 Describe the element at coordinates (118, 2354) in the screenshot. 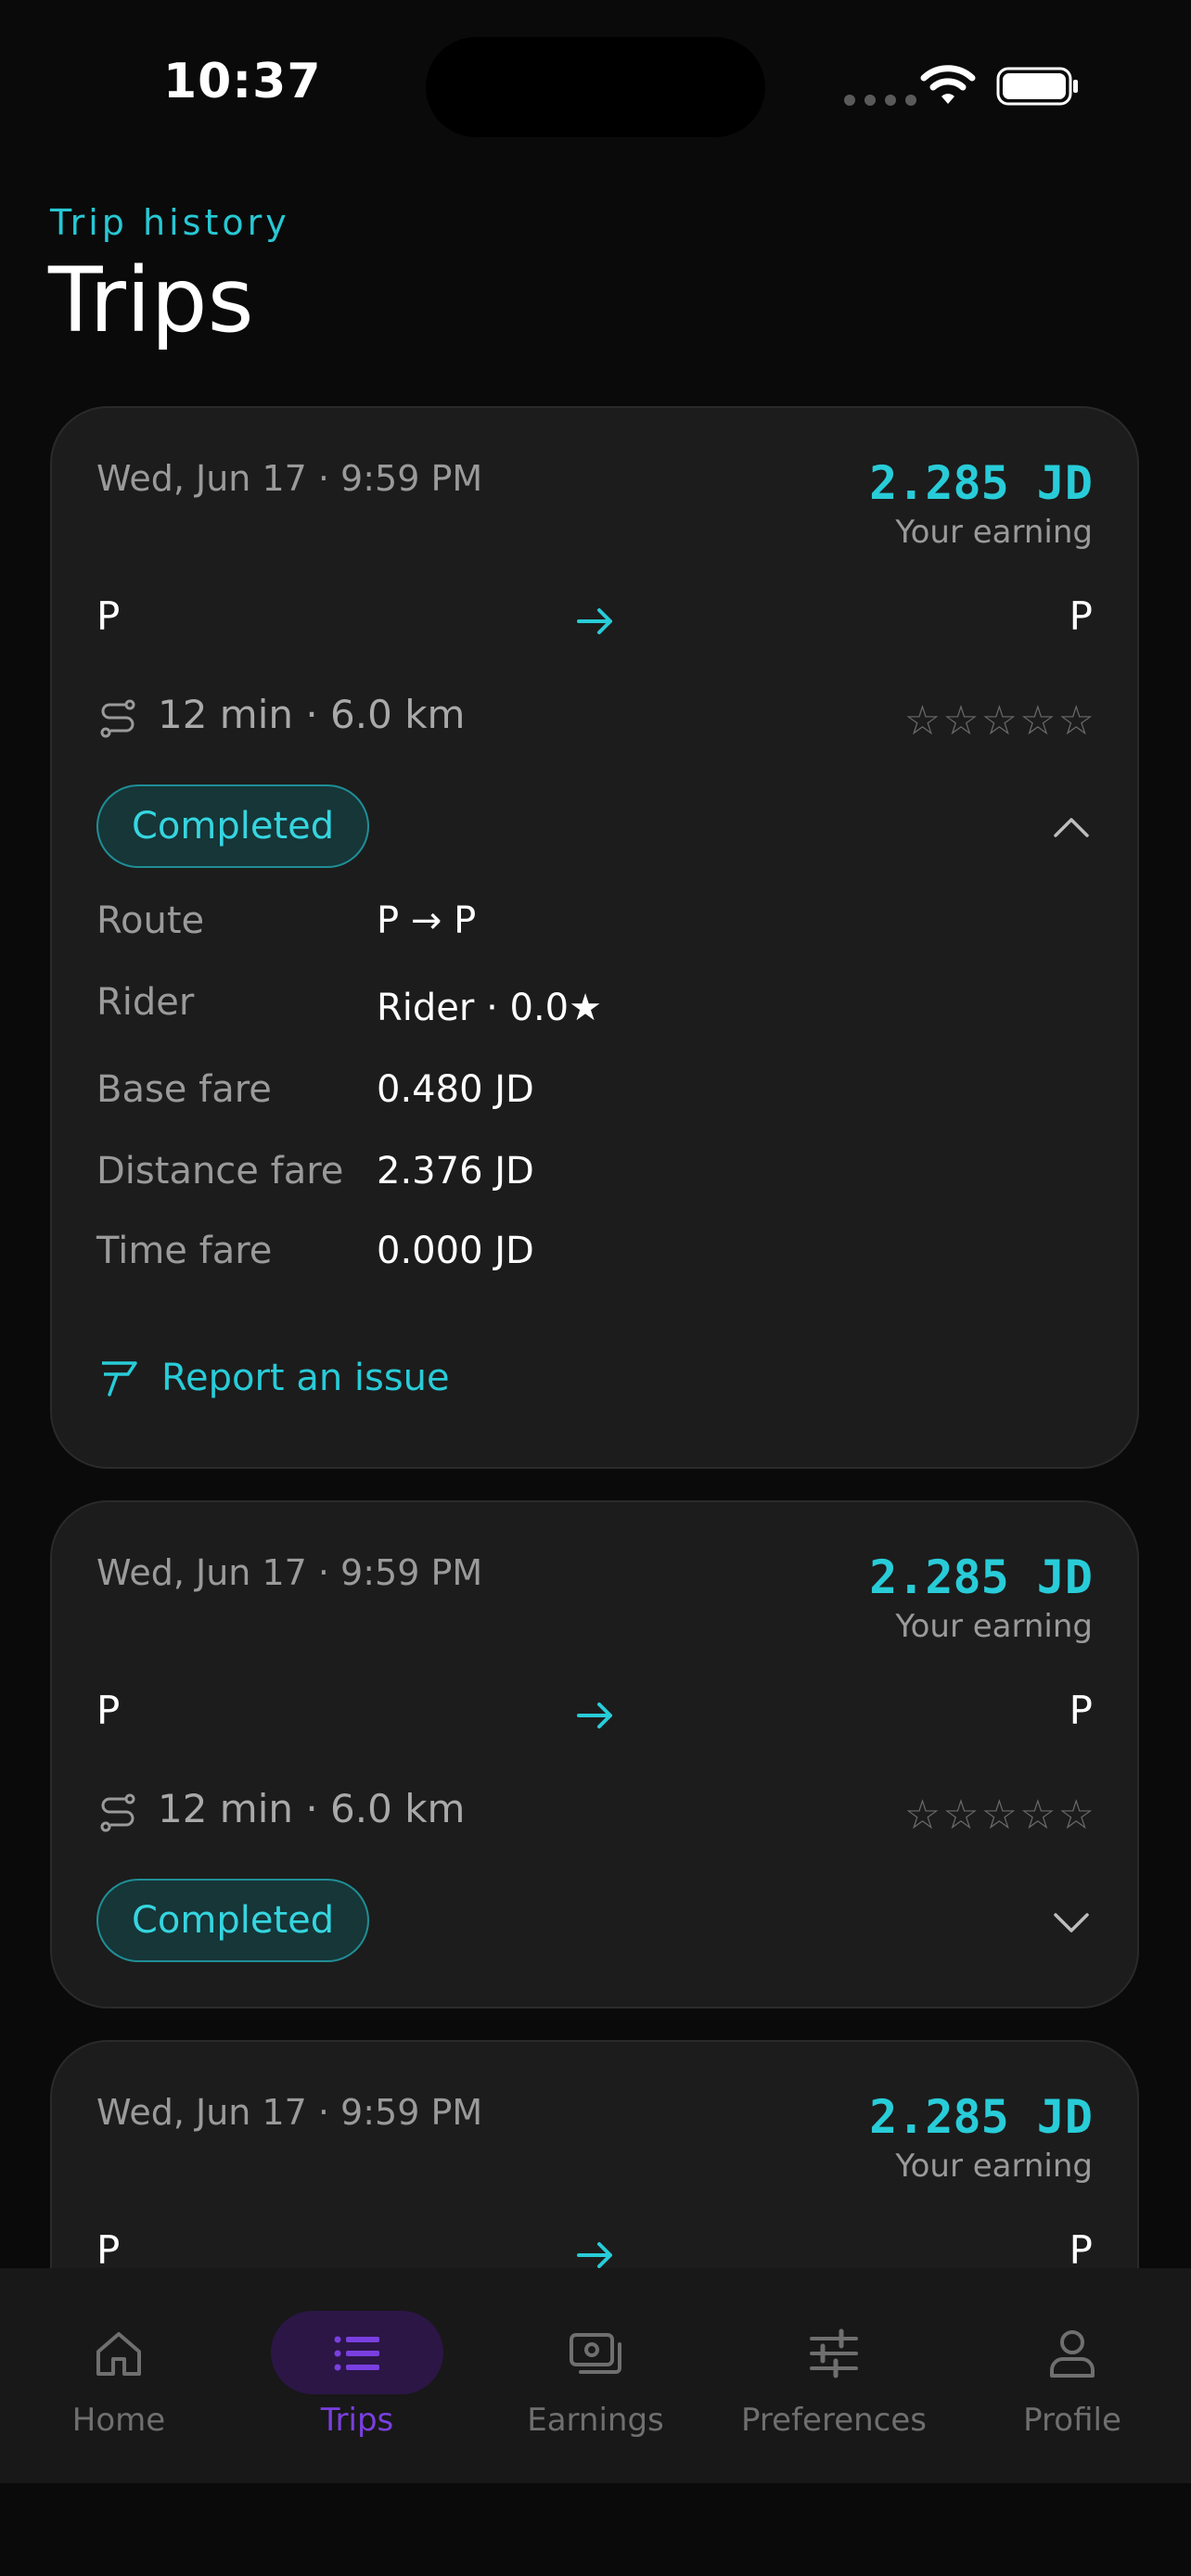

I see `home-icon` at that location.